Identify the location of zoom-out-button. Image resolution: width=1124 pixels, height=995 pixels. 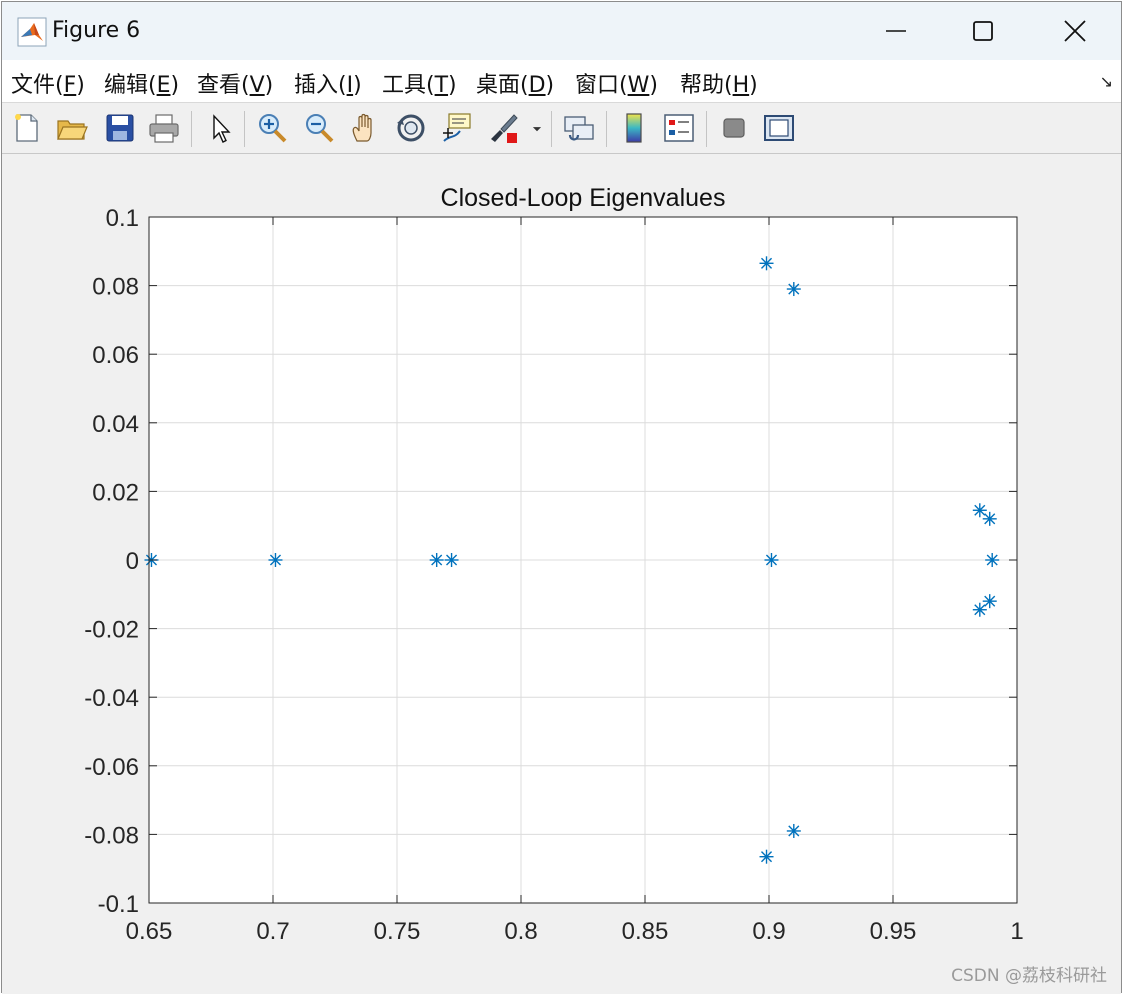
(319, 128).